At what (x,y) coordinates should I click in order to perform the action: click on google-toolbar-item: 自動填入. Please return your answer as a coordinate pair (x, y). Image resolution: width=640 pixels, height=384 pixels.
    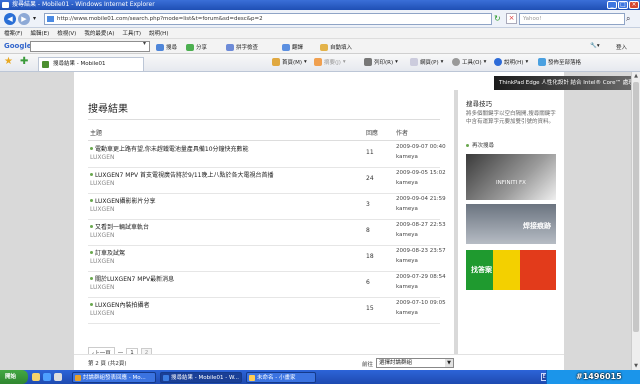
    Looking at the image, I should click on (336, 47).